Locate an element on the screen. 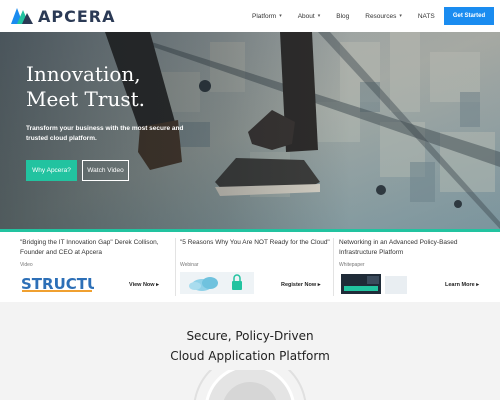 The width and height of the screenshot is (500, 400). apcera-logo-icon is located at coordinates (22, 16).